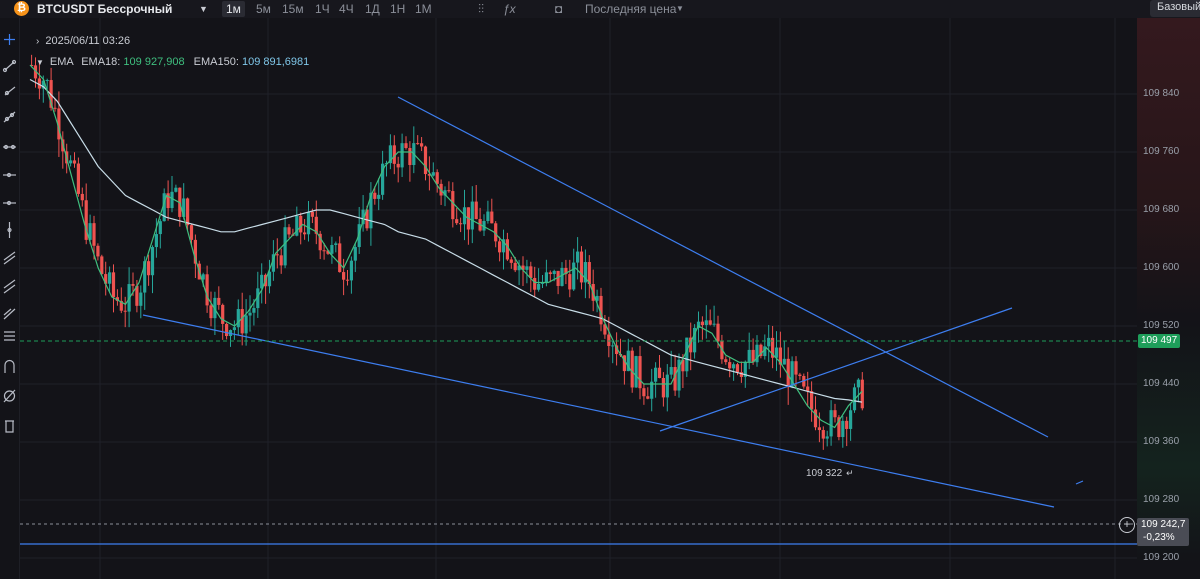 The height and width of the screenshot is (579, 1200). I want to click on trendline-icon, so click(9, 66).